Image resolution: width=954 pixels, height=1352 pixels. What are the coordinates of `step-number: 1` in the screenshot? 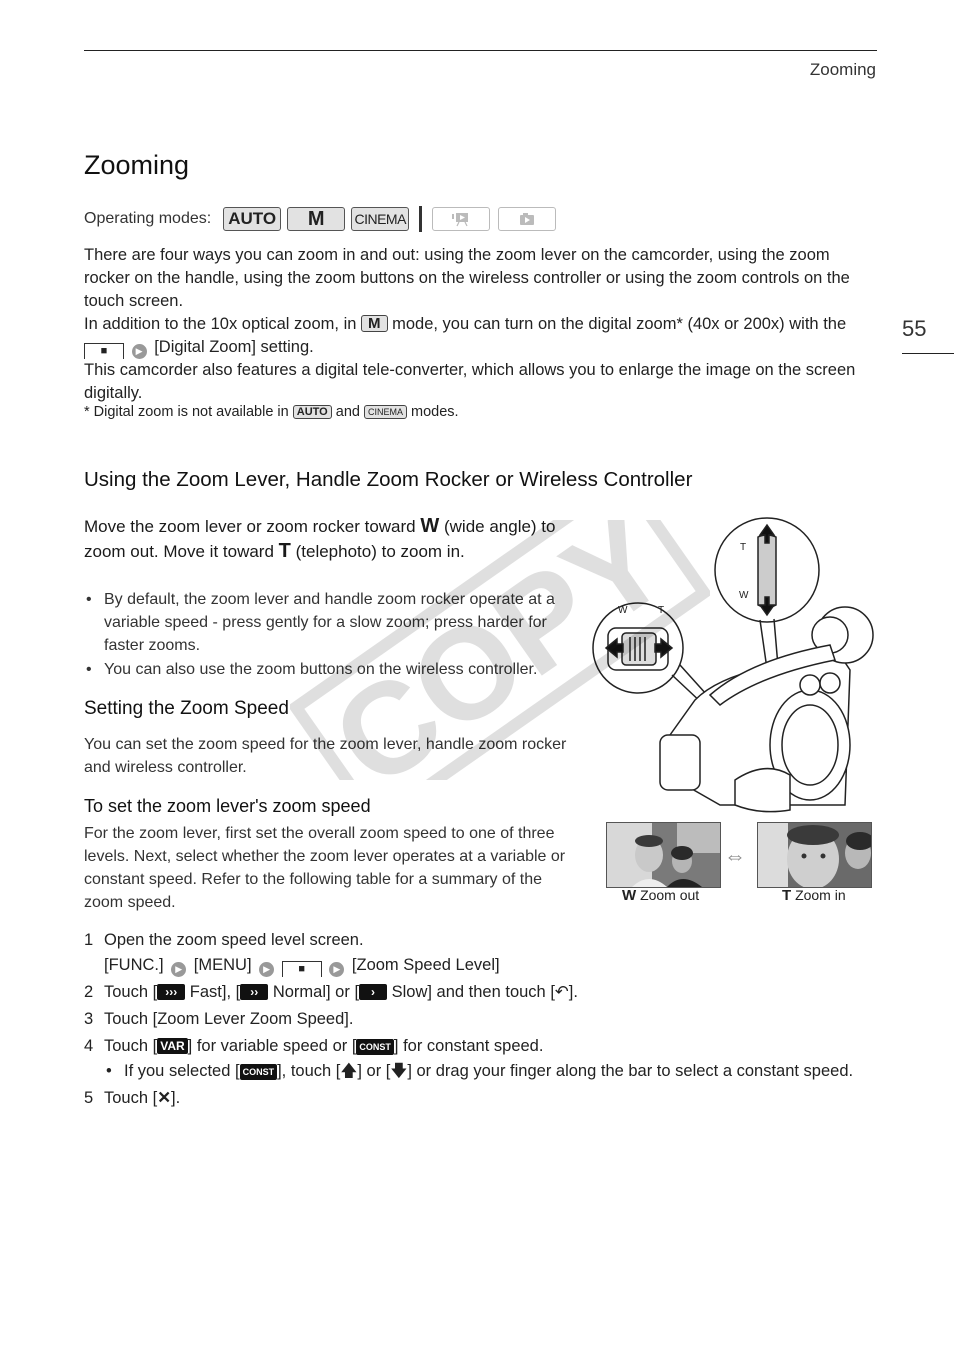 It's located at (89, 940).